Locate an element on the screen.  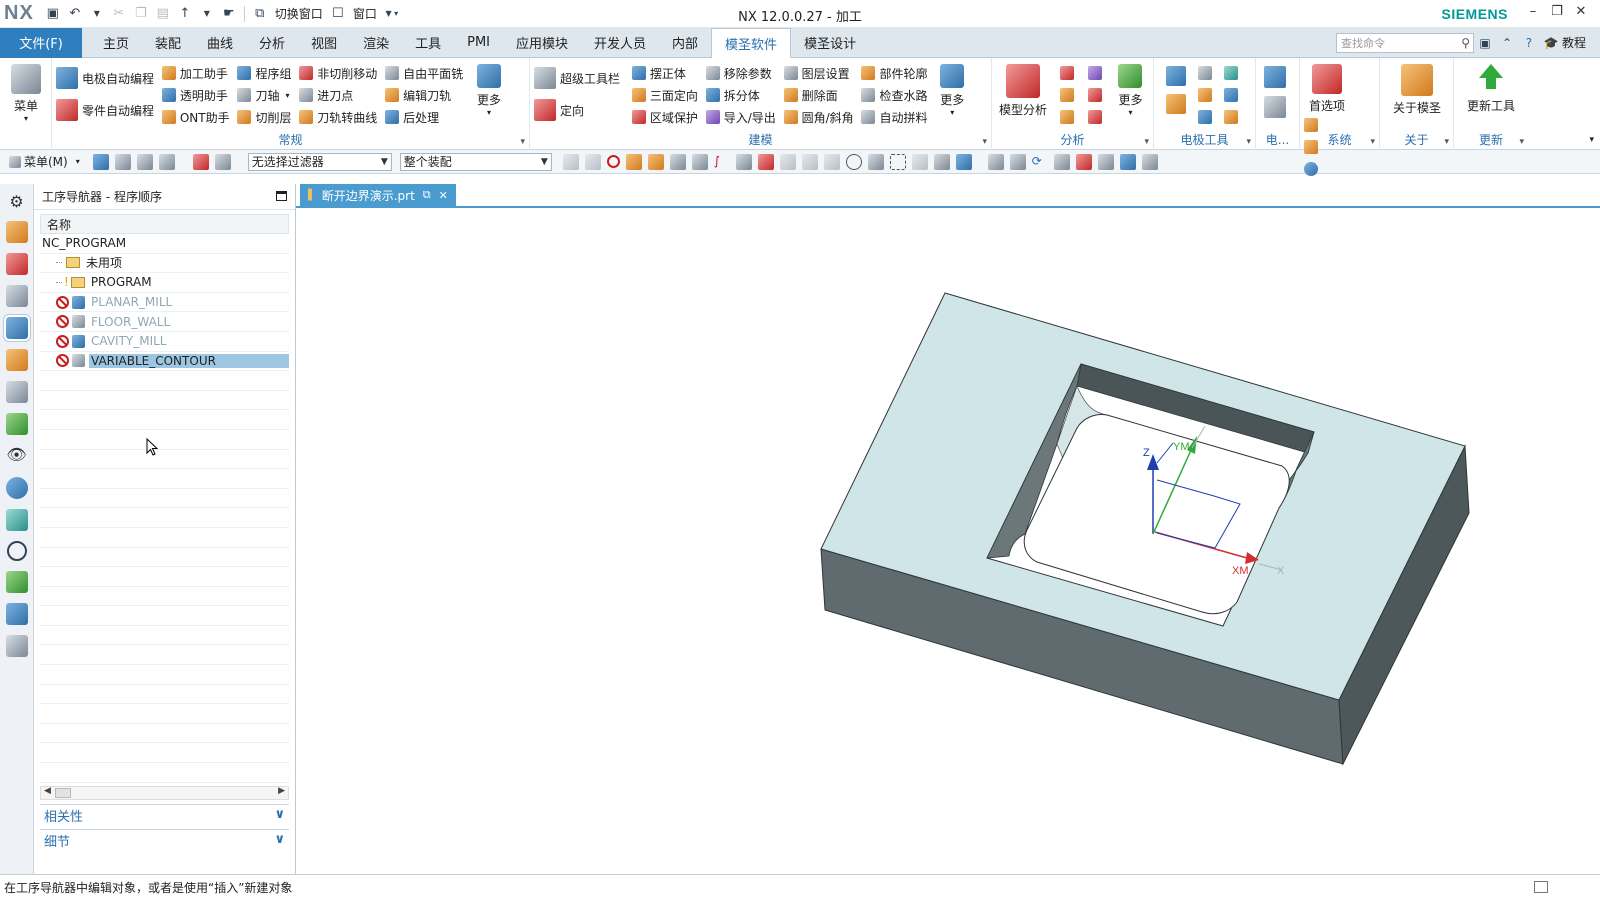
collapse-ribbon-icon: ⌃ is located at coordinates (1507, 43).